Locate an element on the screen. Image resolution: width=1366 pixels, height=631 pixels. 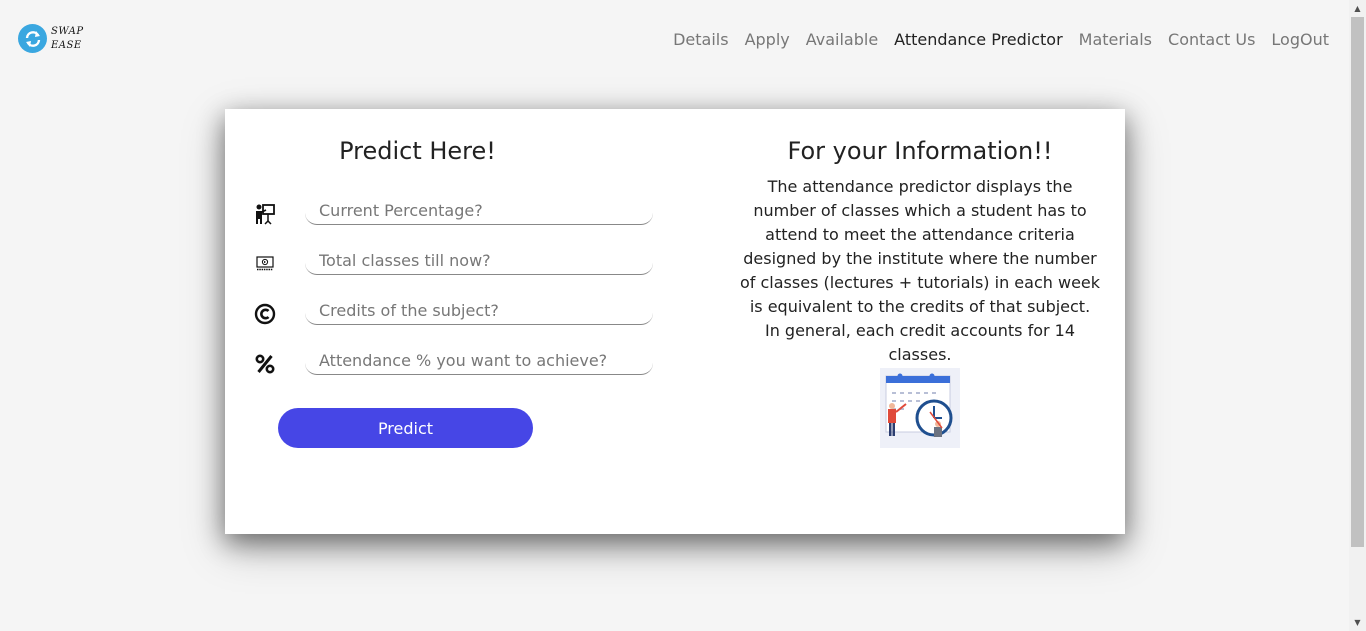
credits-row is located at coordinates (453, 314).